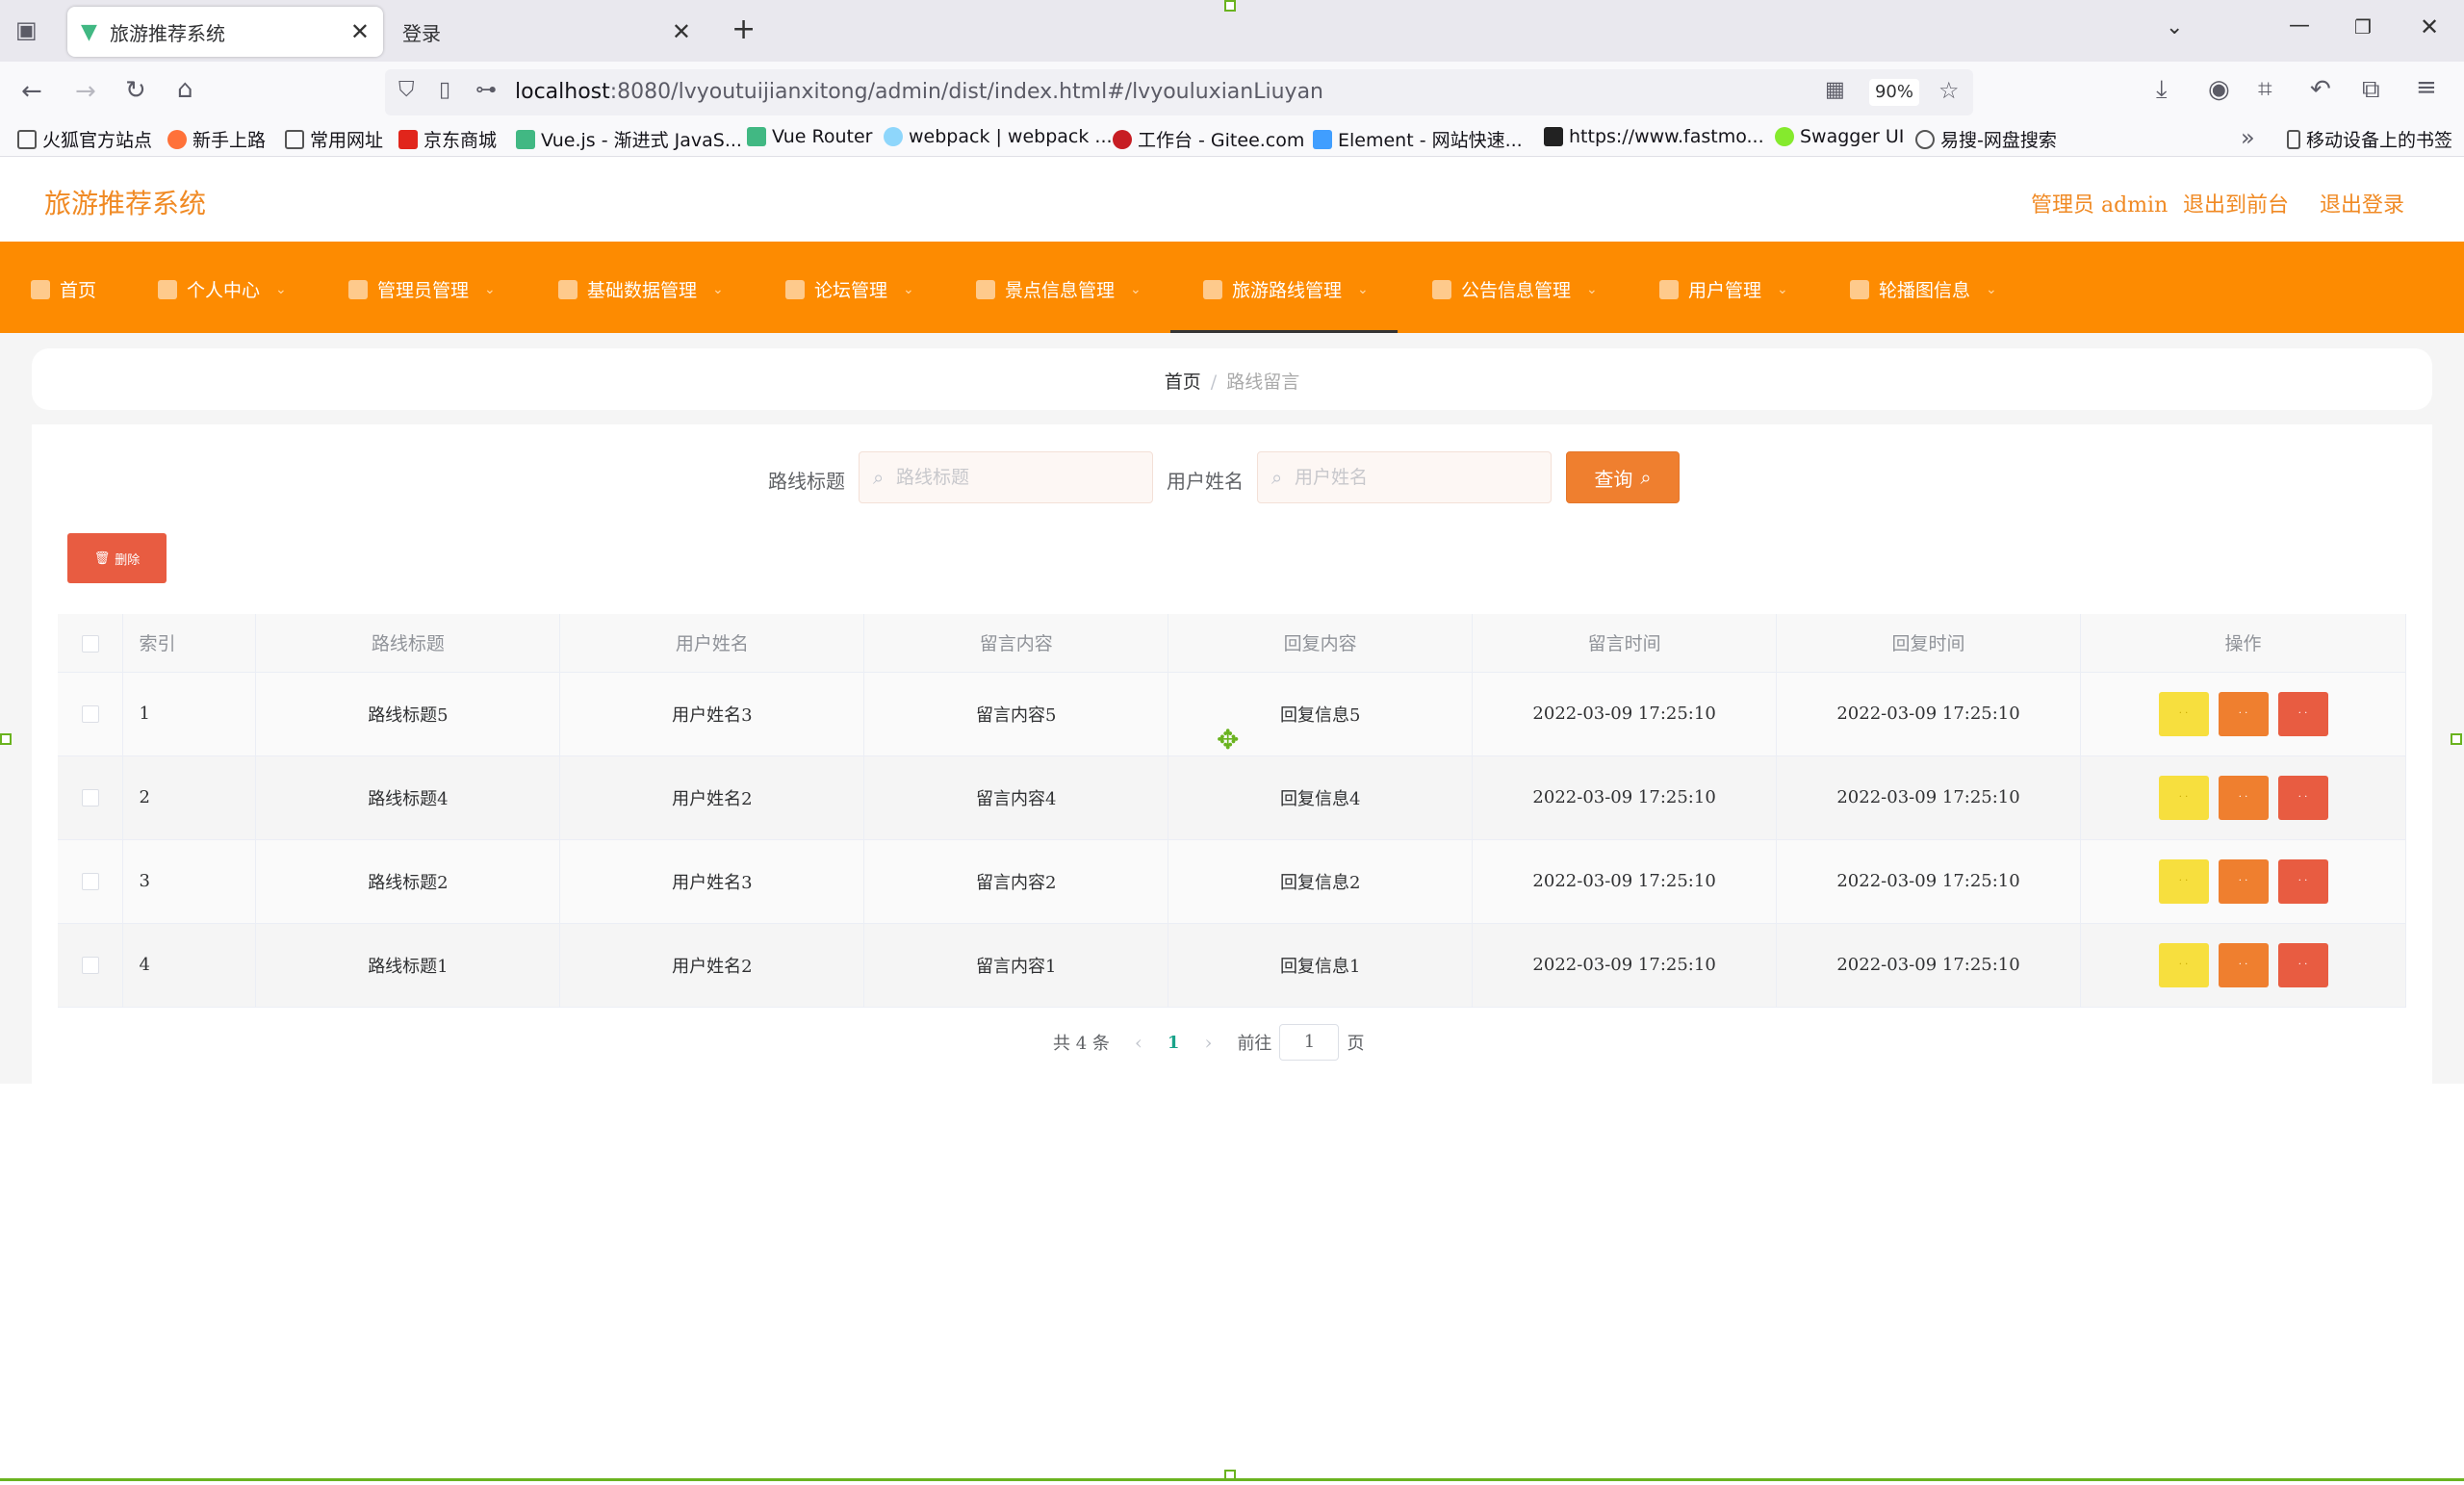  I want to click on bookmark-item: 易搜-网盘搜索, so click(1986, 139).